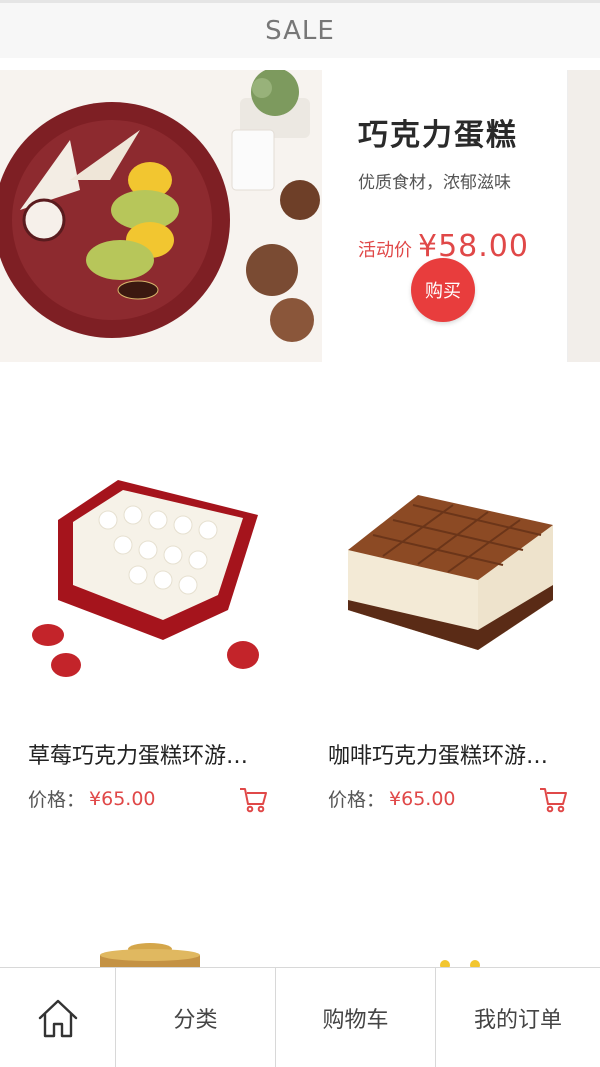 This screenshot has width=600, height=1067. Describe the element at coordinates (438, 135) in the screenshot. I see `banner-product-name: 巧克力蛋糕` at that location.